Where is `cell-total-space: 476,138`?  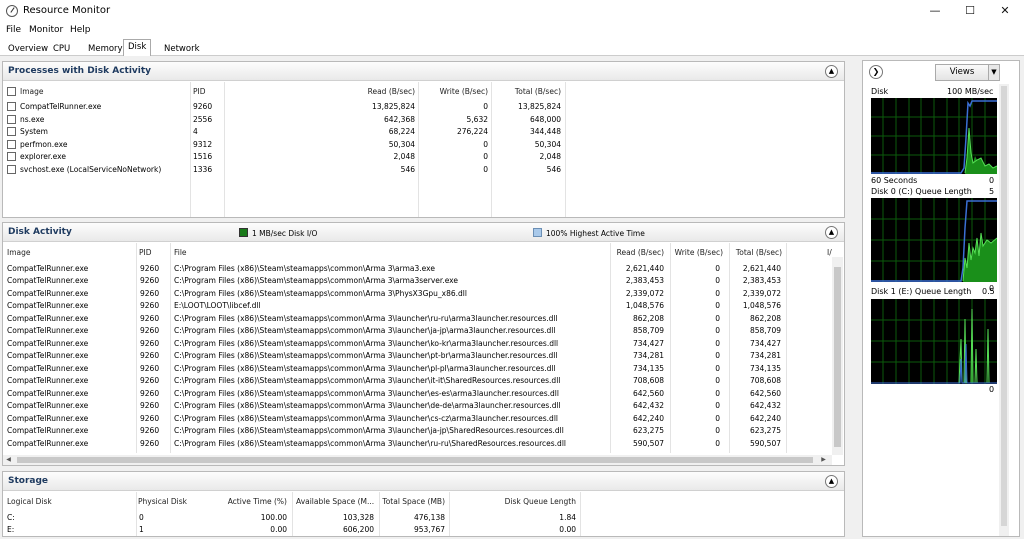
cell-total-space: 476,138 is located at coordinates (429, 517).